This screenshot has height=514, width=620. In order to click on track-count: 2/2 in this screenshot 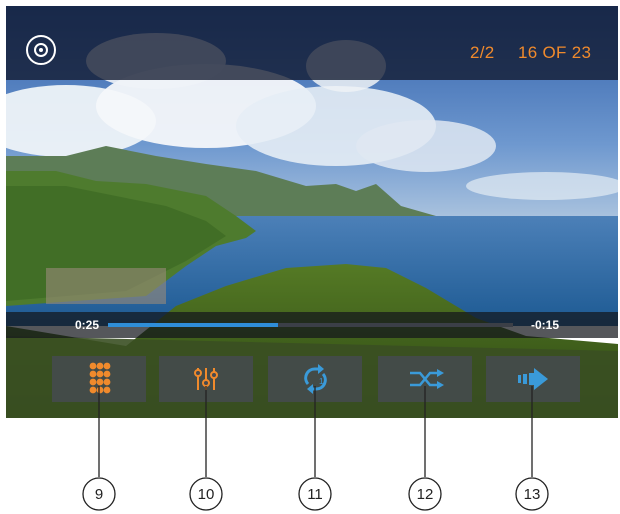, I will do `click(482, 52)`.